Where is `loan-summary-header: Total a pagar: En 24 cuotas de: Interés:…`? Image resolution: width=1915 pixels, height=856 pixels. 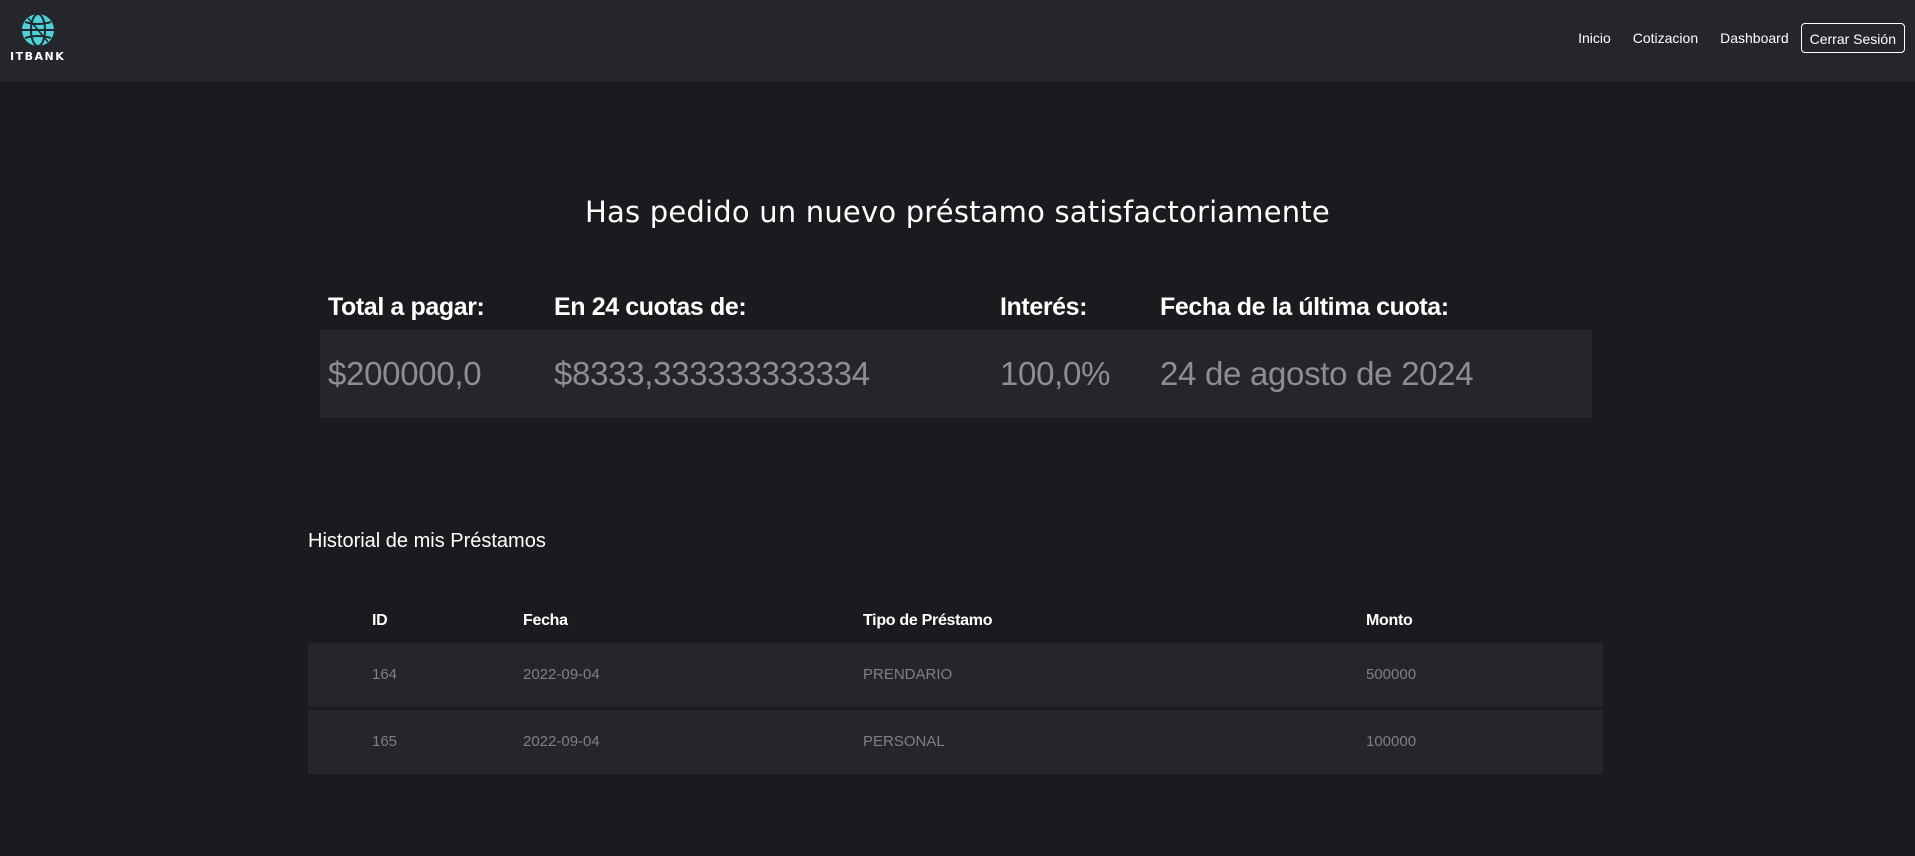 loan-summary-header: Total a pagar: En 24 cuotas de: Interés:… is located at coordinates (956, 307).